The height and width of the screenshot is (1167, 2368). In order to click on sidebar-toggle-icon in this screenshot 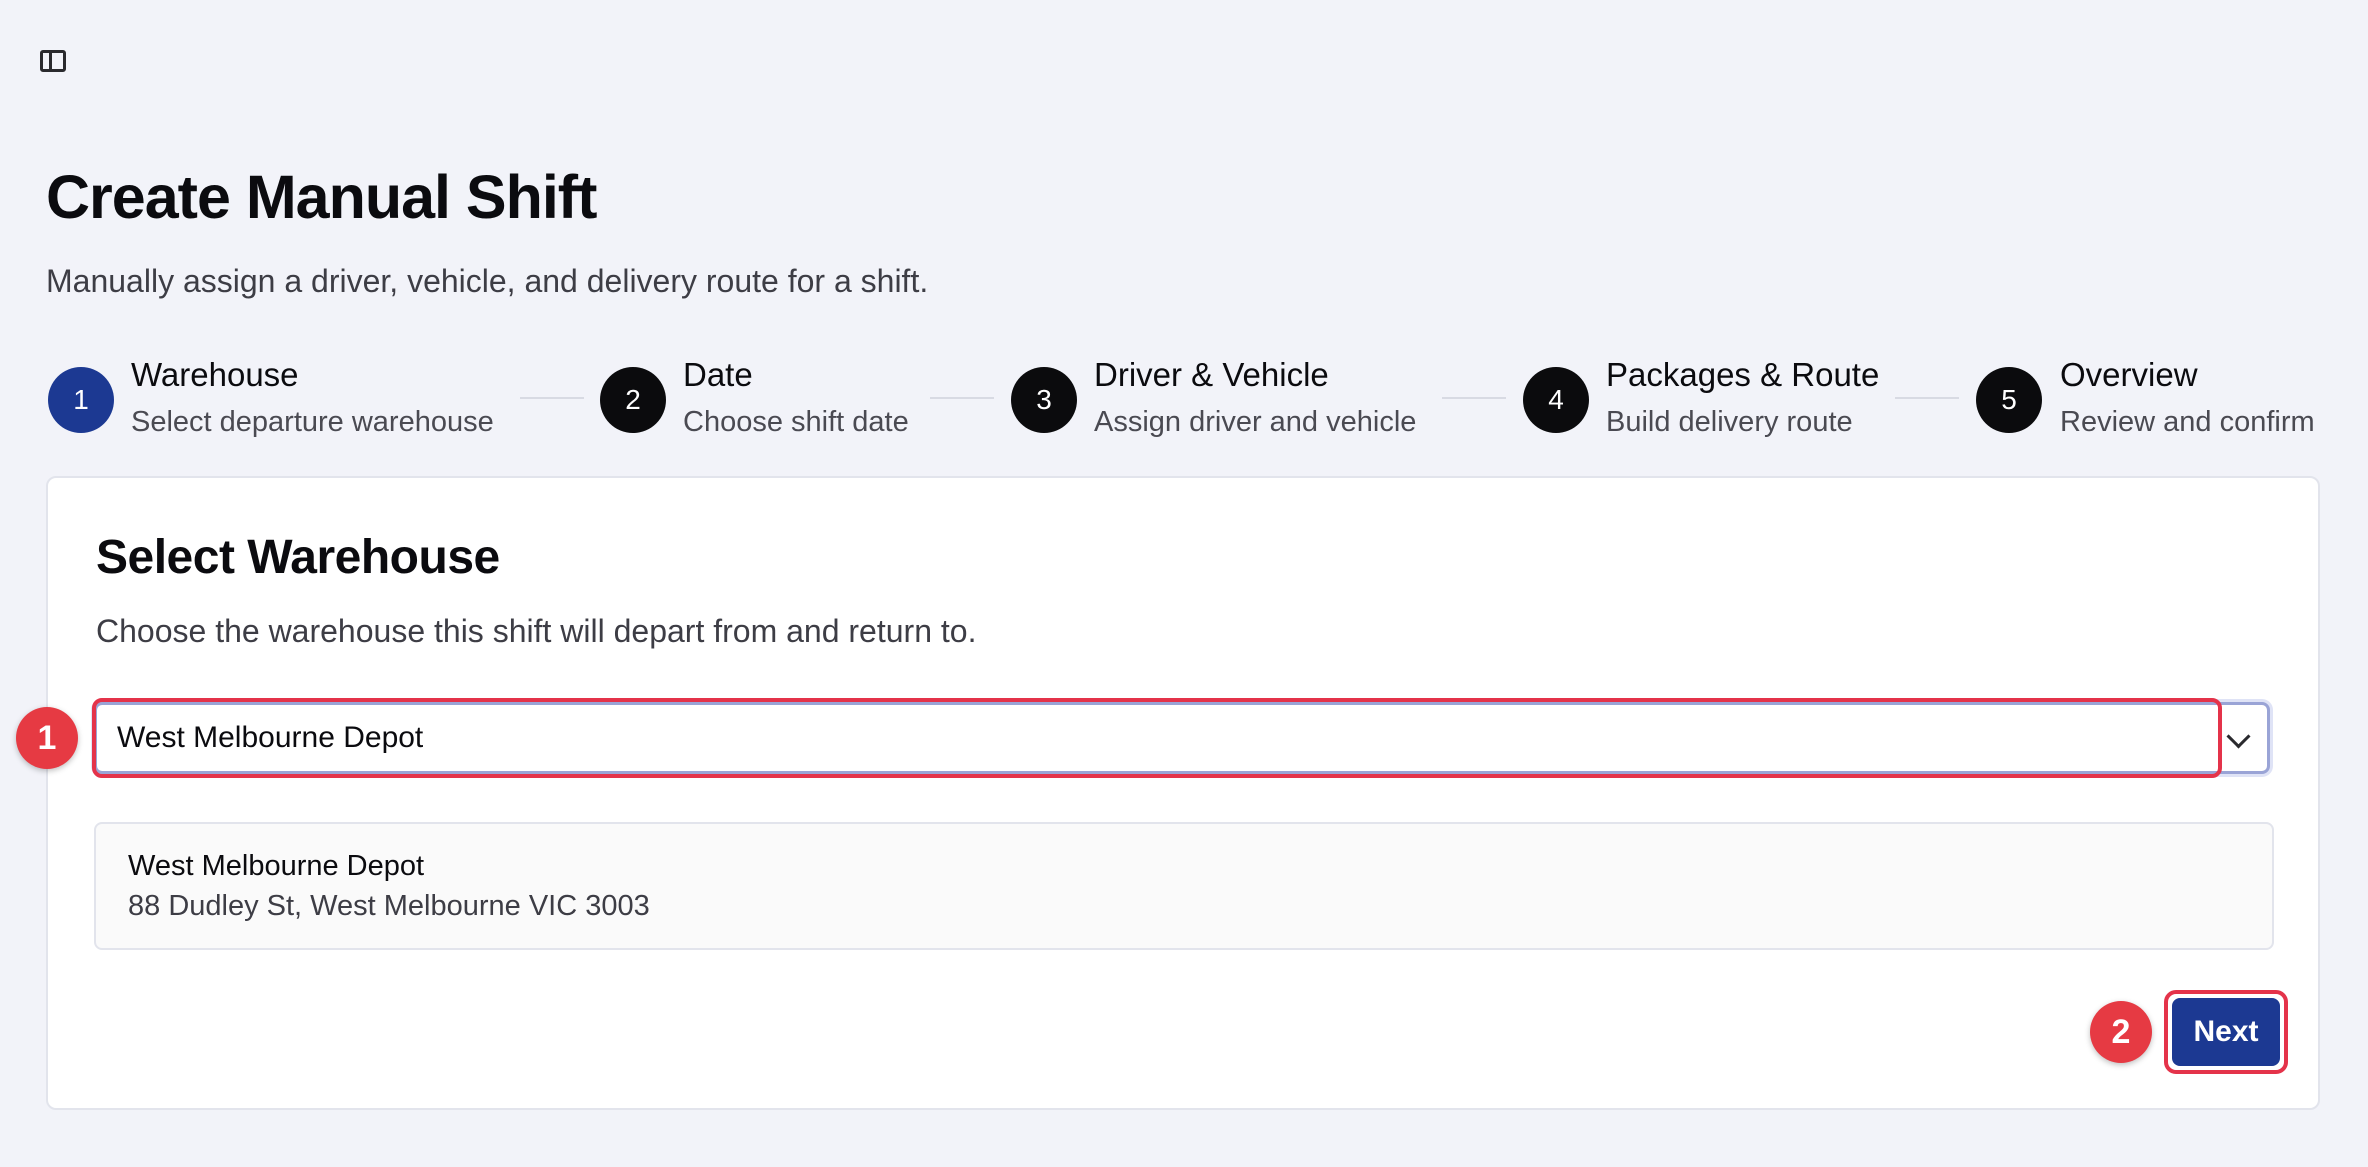, I will do `click(53, 61)`.